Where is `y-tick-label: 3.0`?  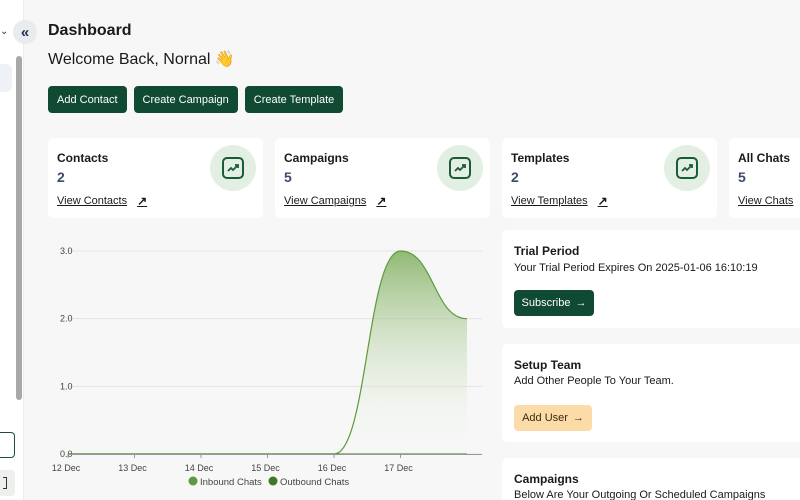 y-tick-label: 3.0 is located at coordinates (66, 251).